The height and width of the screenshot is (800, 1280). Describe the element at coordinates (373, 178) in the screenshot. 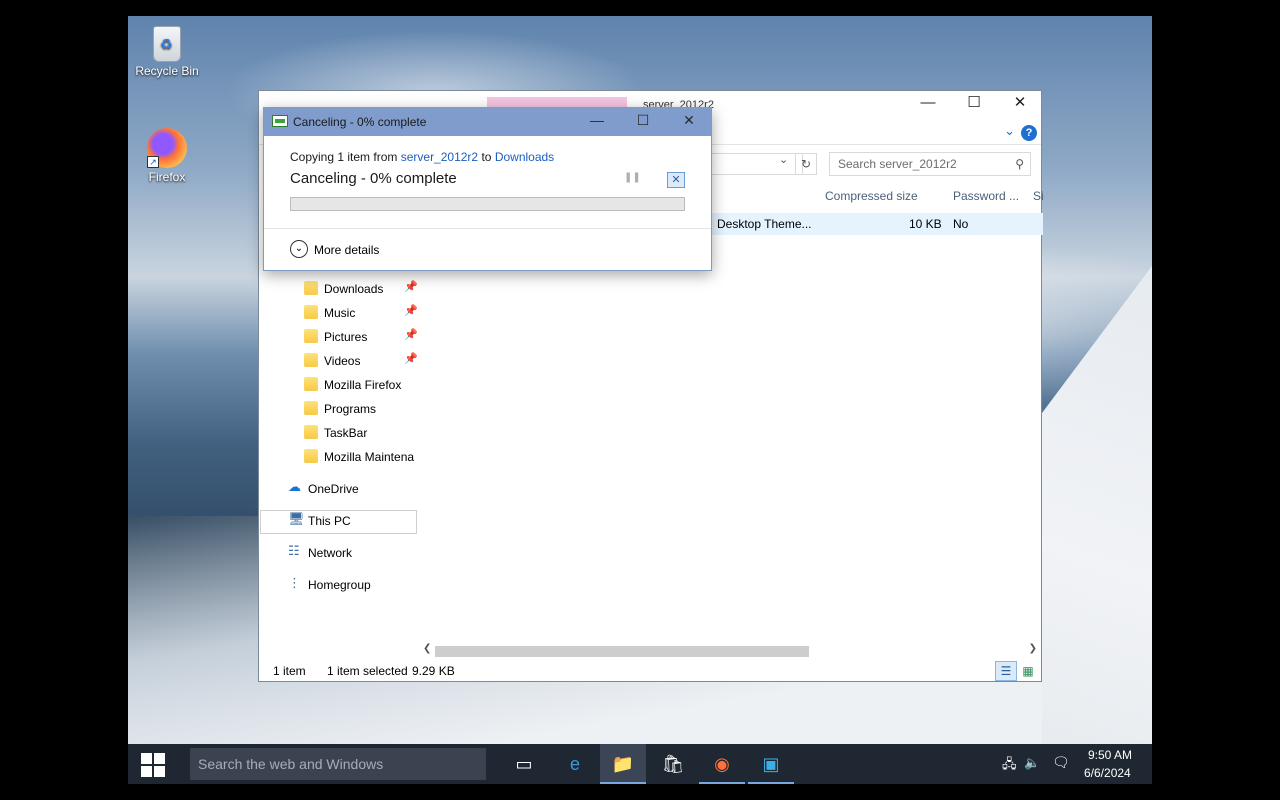

I see `copy-status: Canceling - 0% complete` at that location.